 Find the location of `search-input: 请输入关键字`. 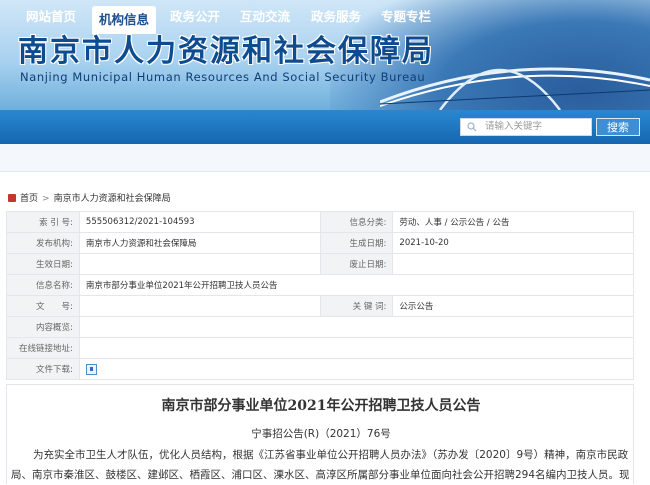

search-input: 请输入关键字 is located at coordinates (526, 127).